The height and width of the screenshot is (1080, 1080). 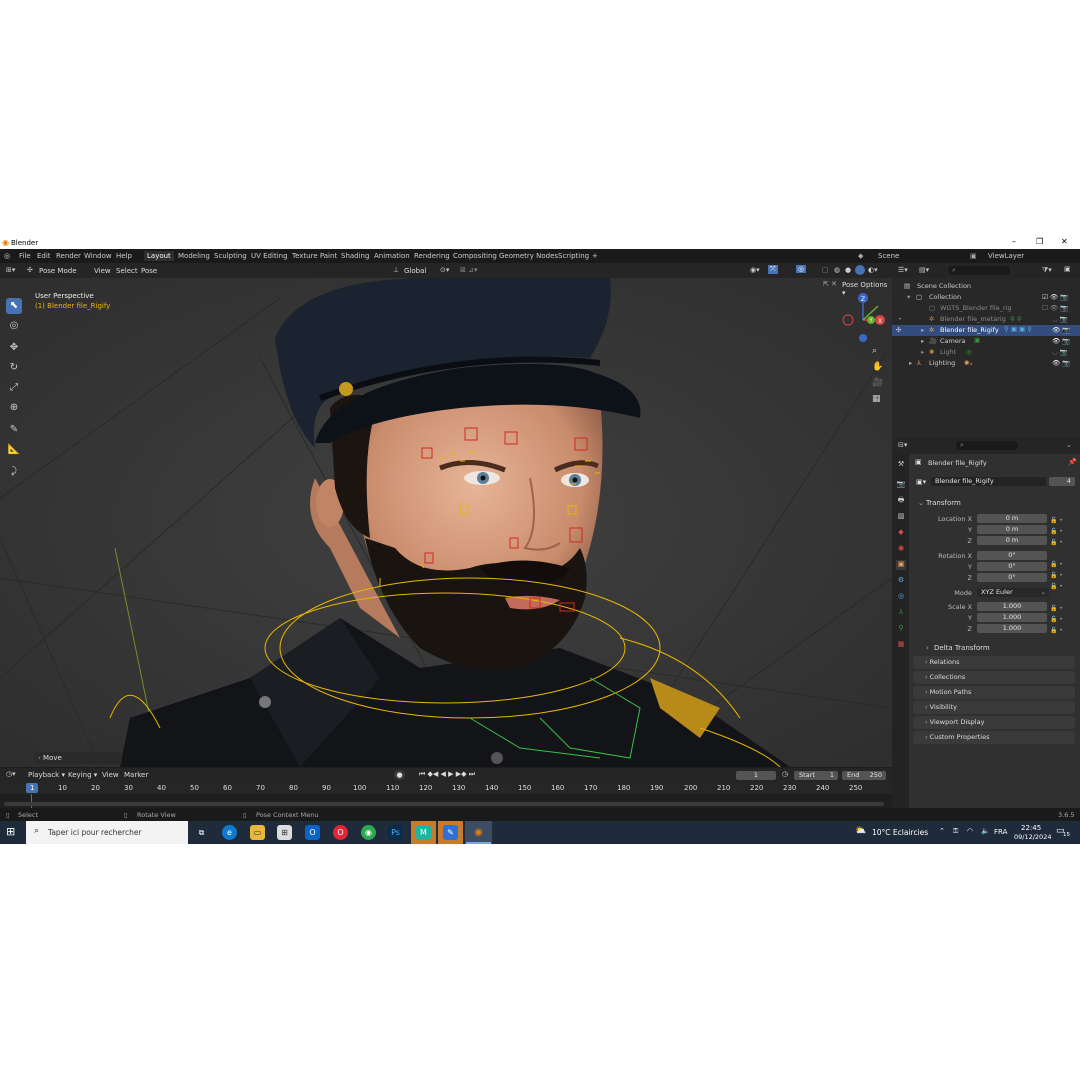 What do you see at coordinates (900, 832) in the screenshot?
I see `weather-text: 10°C Eclaircies` at bounding box center [900, 832].